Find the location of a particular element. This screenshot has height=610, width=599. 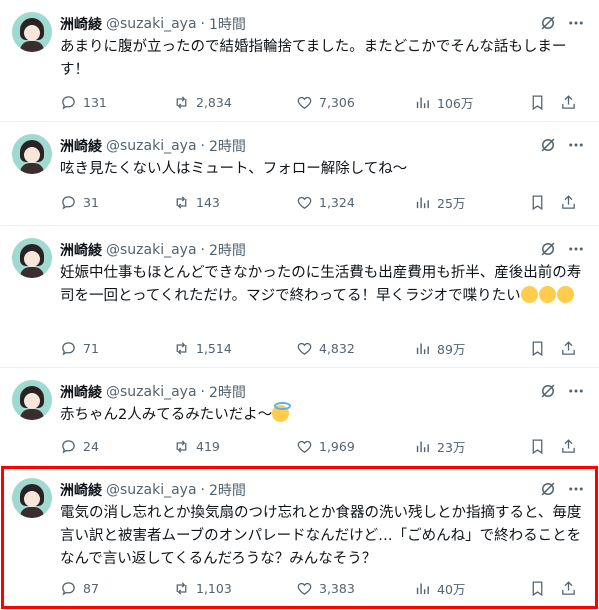

views-icon is located at coordinates (422, 446).